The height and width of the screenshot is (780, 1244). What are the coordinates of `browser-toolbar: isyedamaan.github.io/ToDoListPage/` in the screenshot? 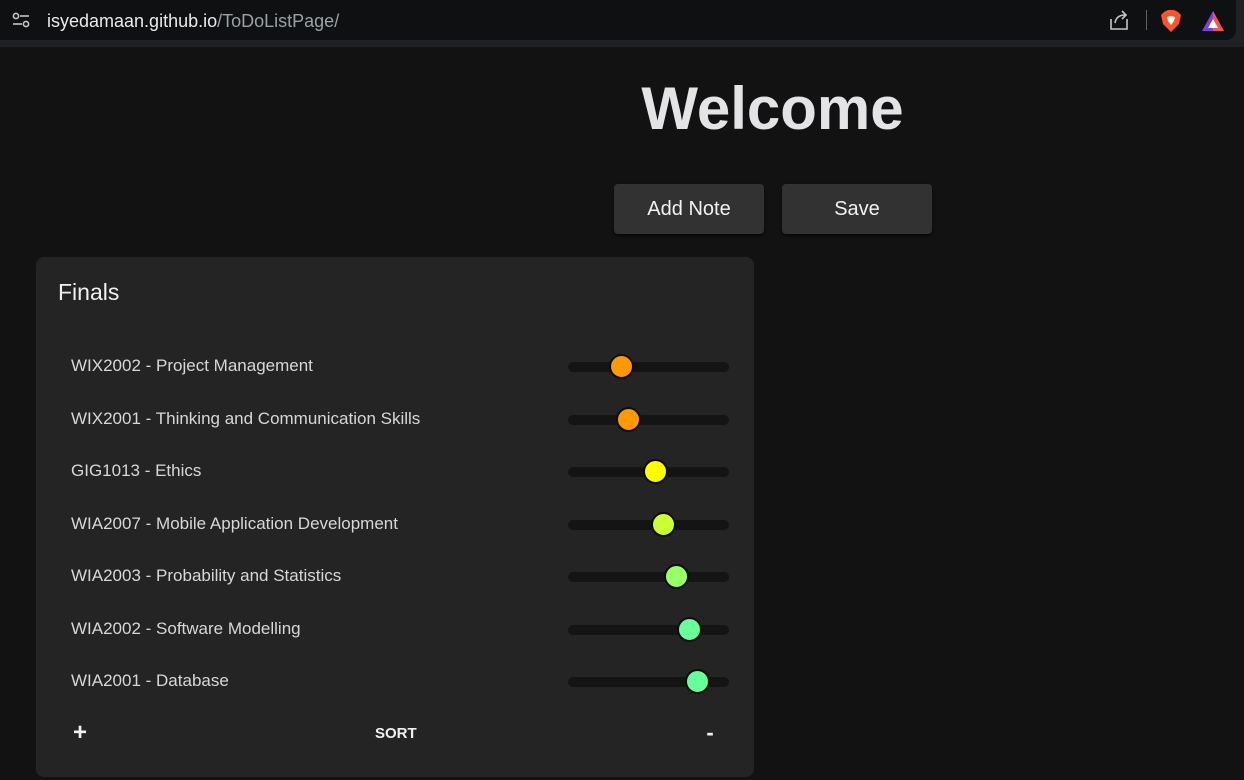 It's located at (622, 23).